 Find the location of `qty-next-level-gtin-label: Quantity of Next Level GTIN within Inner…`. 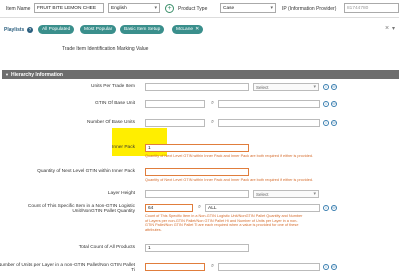

qty-next-level-gtin-label: Quantity of Next Level GTIN within Inner… is located at coordinates (86, 171).